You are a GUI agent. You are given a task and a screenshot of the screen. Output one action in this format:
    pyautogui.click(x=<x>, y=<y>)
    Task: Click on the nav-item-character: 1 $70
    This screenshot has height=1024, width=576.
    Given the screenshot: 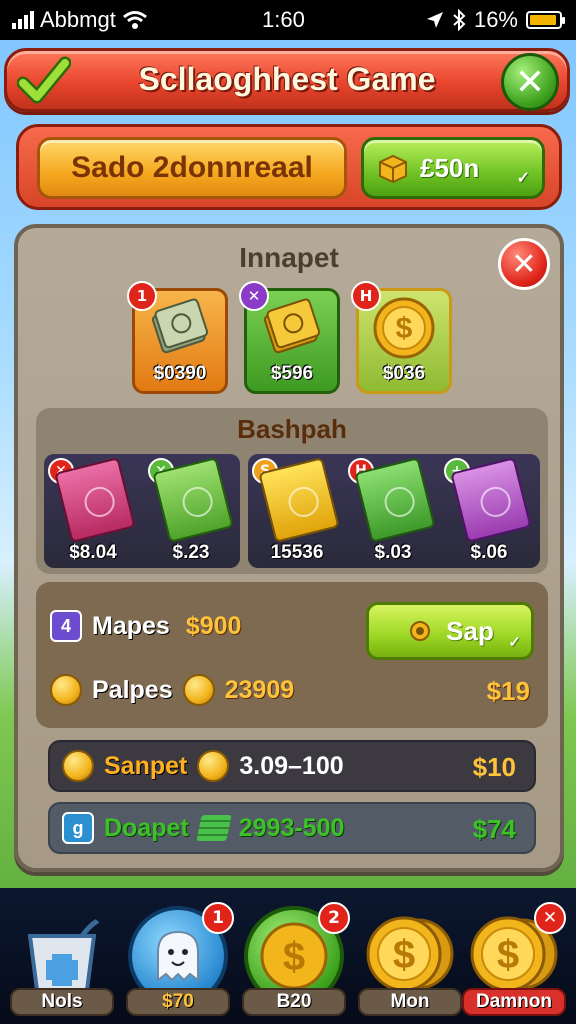 What is the action you would take?
    pyautogui.click(x=178, y=958)
    